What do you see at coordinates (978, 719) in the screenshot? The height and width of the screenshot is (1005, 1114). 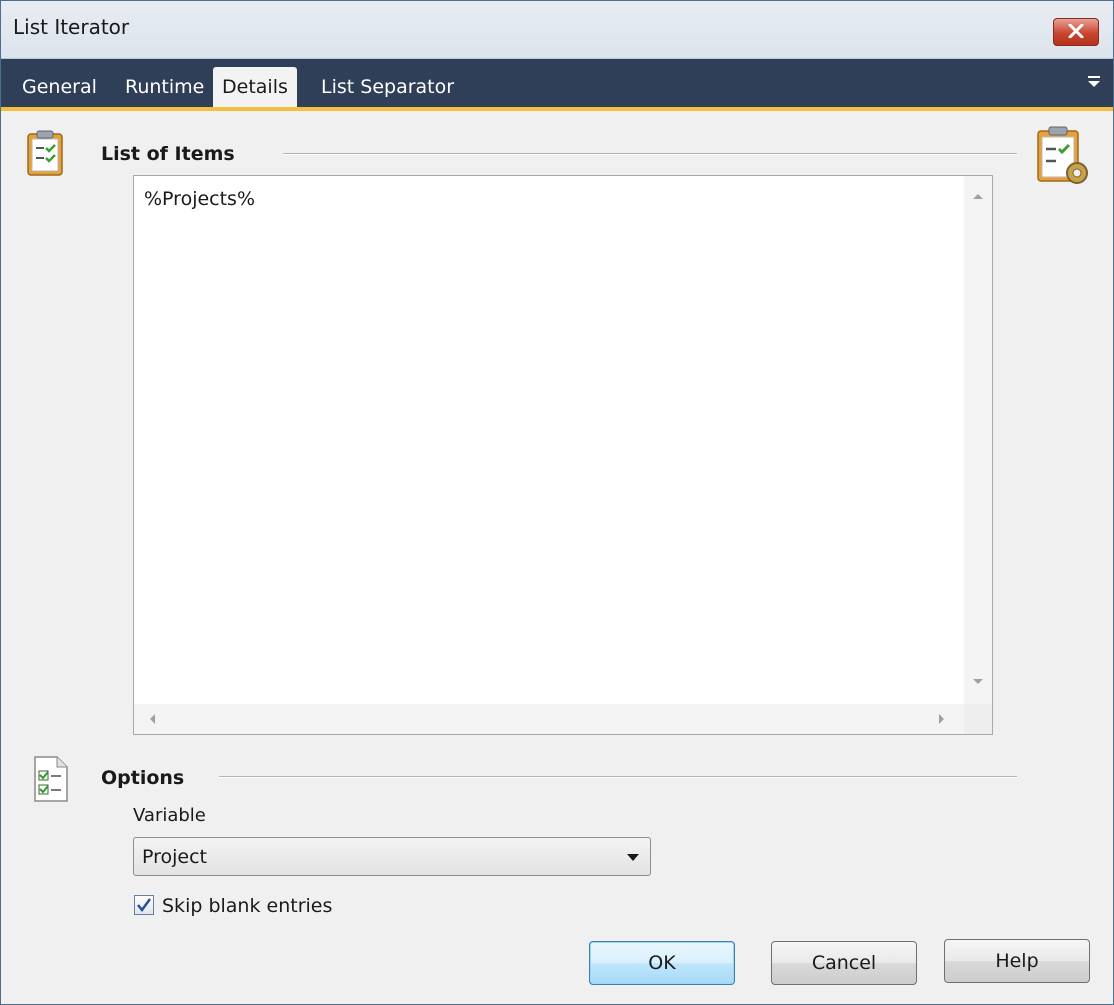 I see `scrollbar-corner` at bounding box center [978, 719].